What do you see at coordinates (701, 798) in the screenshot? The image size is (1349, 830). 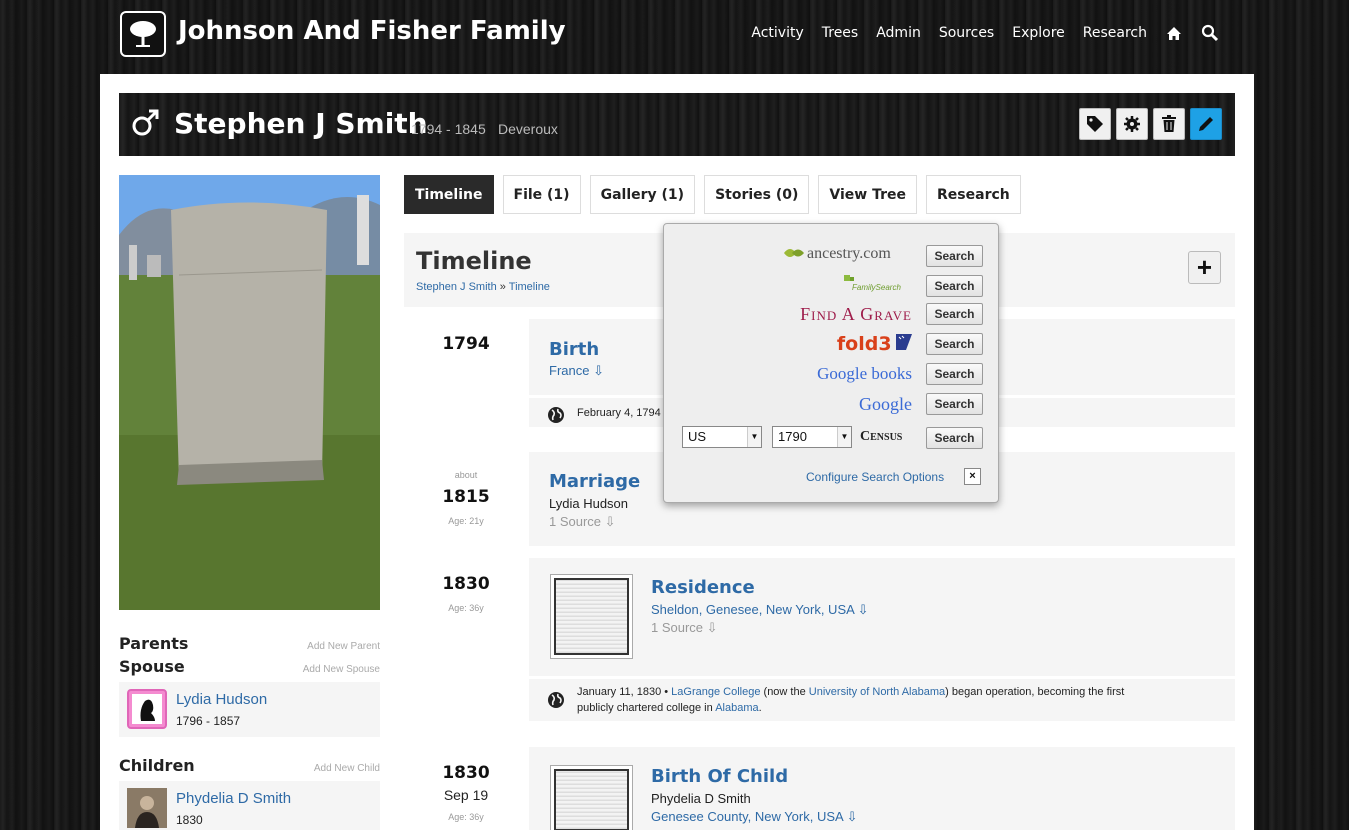 I see `event-person: Phydelia D Smith` at bounding box center [701, 798].